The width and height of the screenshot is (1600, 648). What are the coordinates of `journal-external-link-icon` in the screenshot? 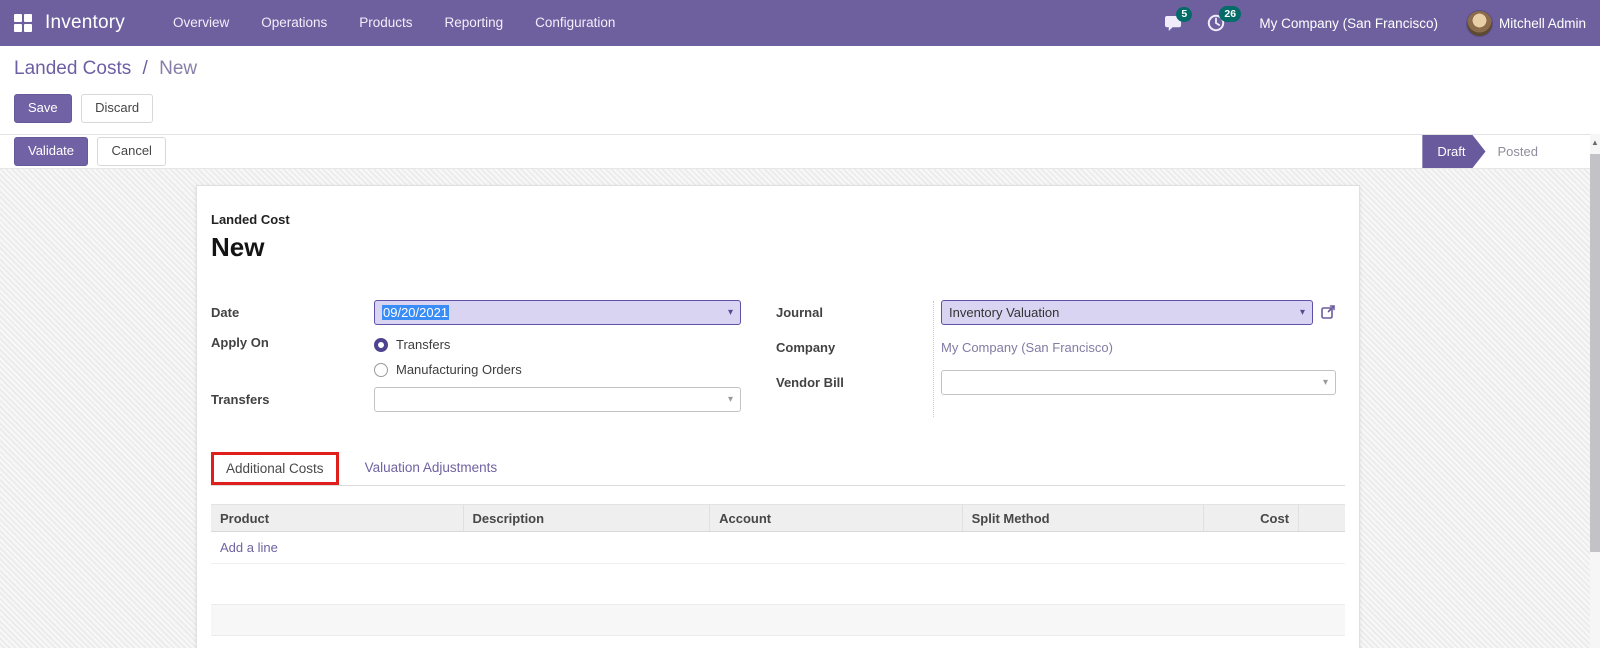 It's located at (1328, 312).